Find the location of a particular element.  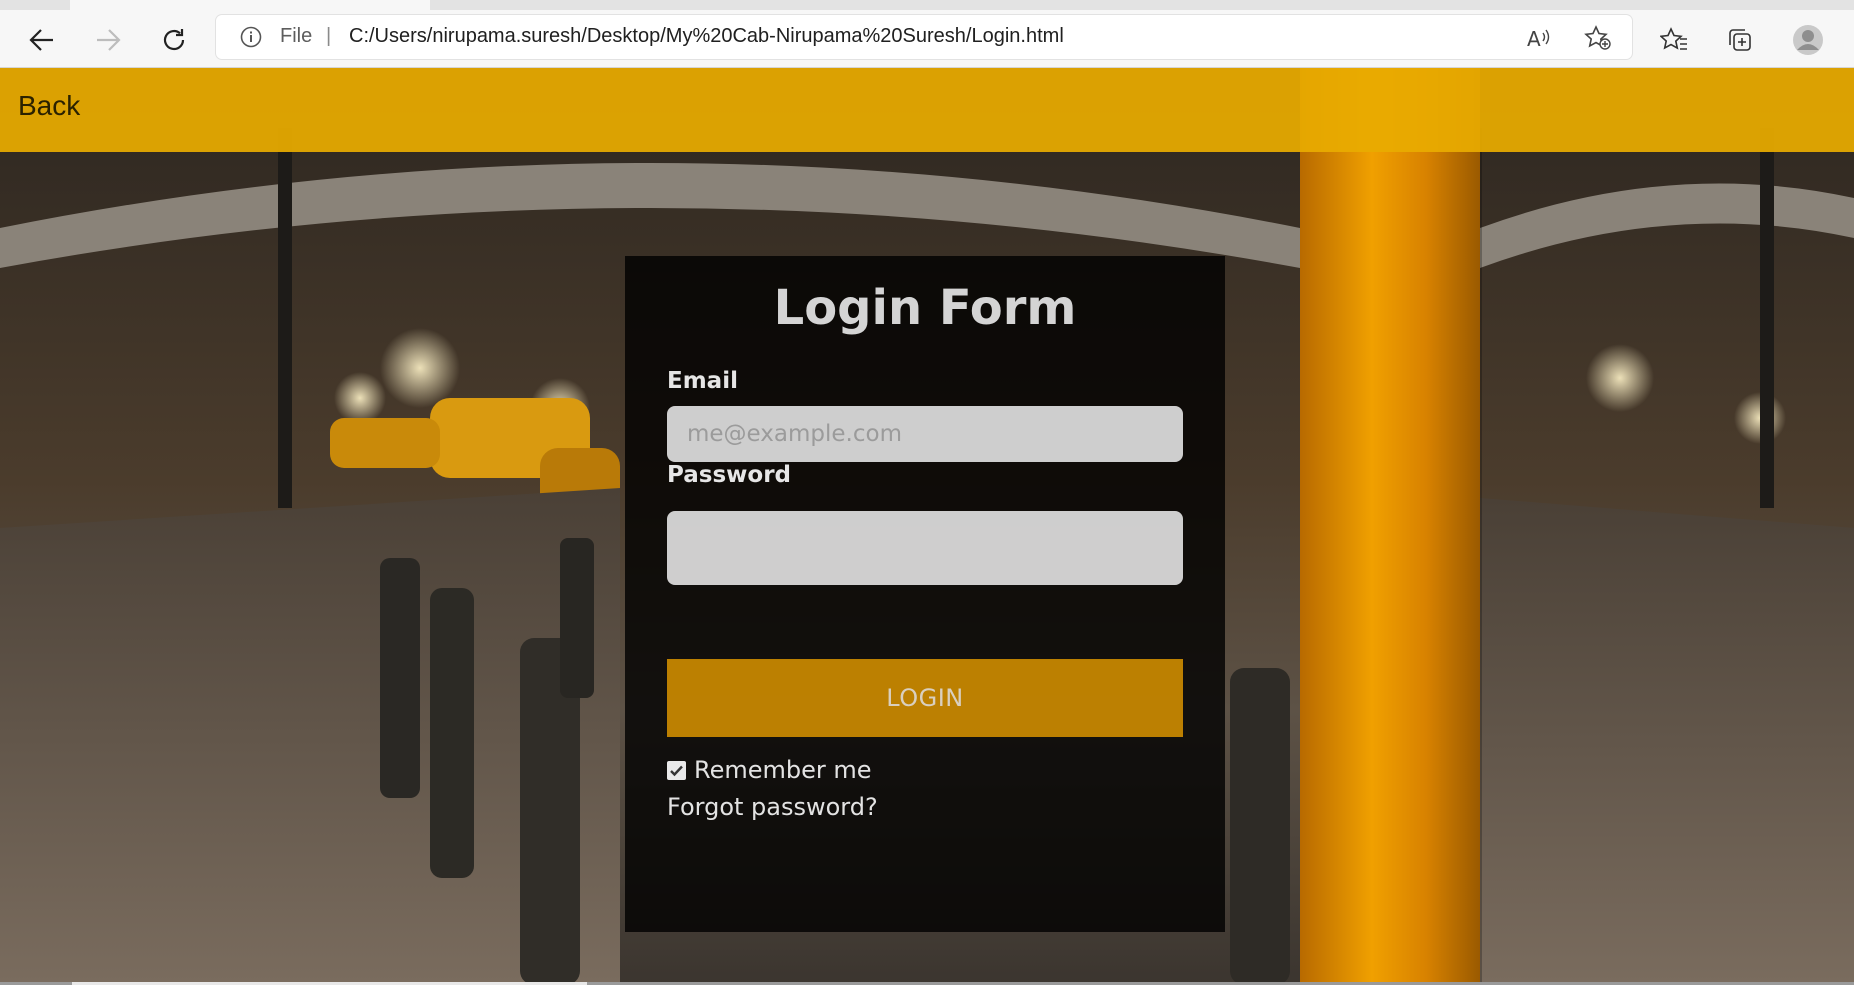

top-header-bar: Back is located at coordinates (927, 110).